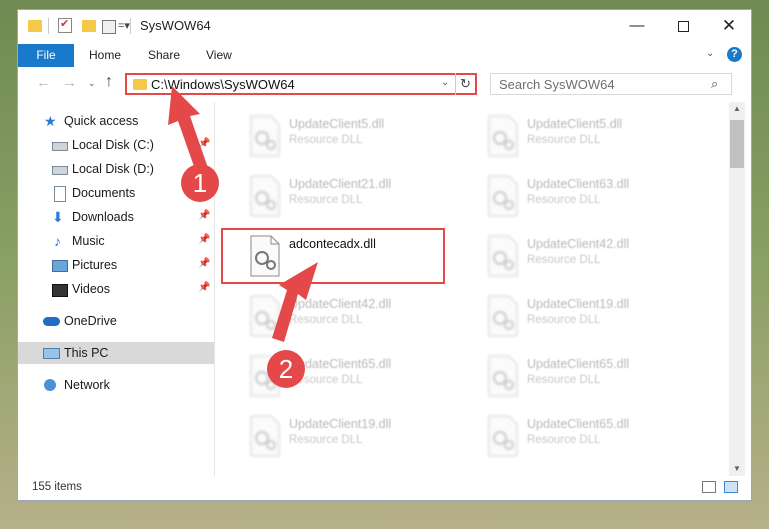 The image size is (769, 529). Describe the element at coordinates (729, 26) in the screenshot. I see `close-button: ✕` at that location.